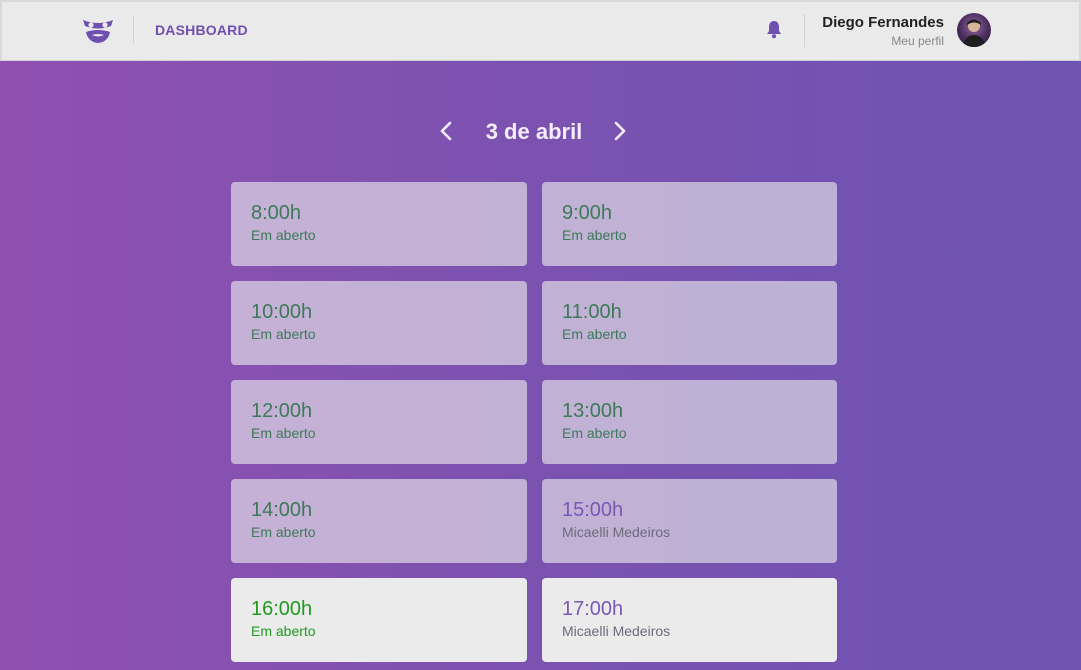 The image size is (1081, 670). I want to click on time-slot-card: 8:00h Em aberto, so click(379, 224).